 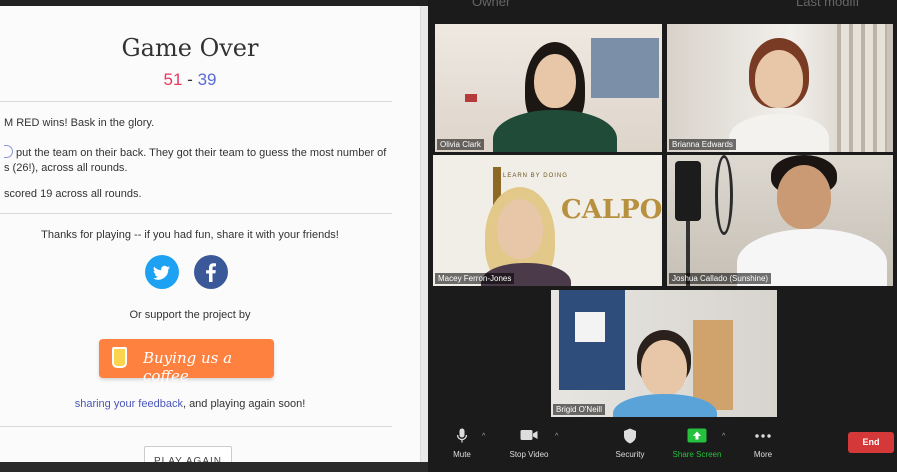 What do you see at coordinates (8, 151) in the screenshot?
I see `player-pill` at bounding box center [8, 151].